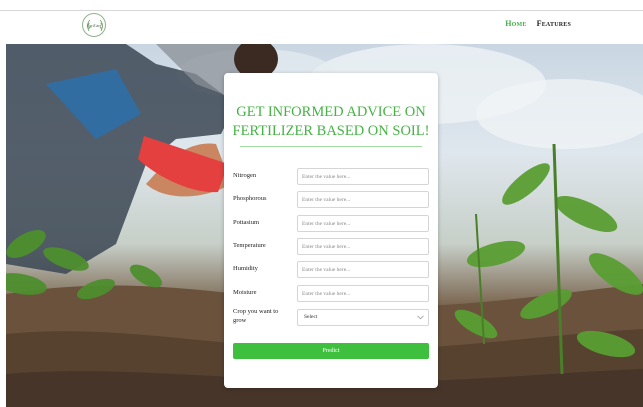 Image resolution: width=643 pixels, height=407 pixels. Describe the element at coordinates (246, 222) in the screenshot. I see `pottasium-label: Pottasium` at that location.